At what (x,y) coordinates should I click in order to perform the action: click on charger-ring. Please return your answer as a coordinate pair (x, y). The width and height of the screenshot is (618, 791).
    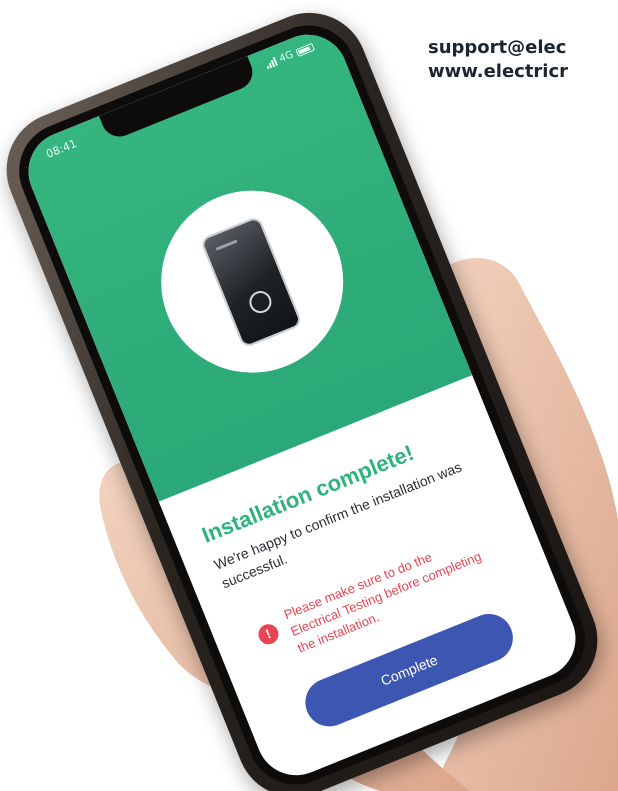
    Looking at the image, I should click on (260, 302).